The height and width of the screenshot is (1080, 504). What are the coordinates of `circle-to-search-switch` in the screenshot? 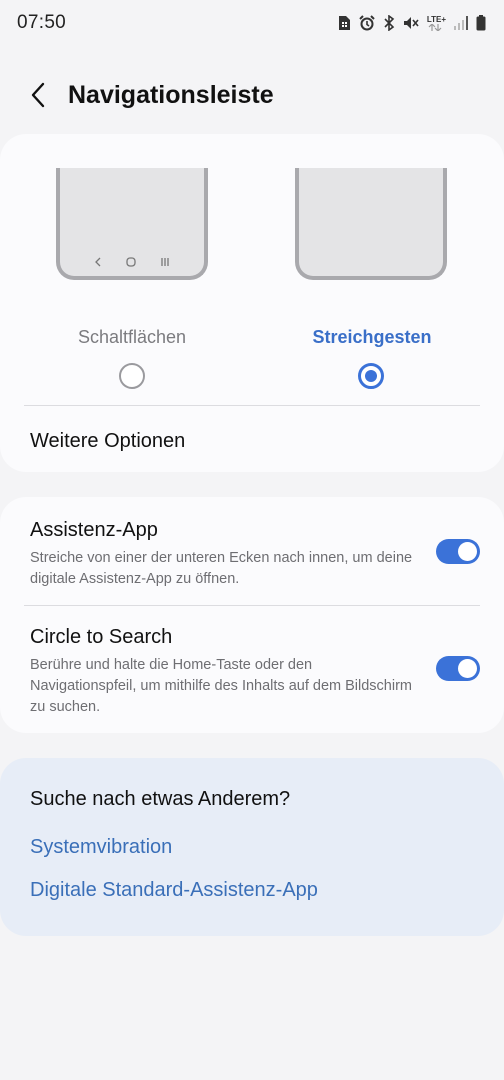 It's located at (458, 668).